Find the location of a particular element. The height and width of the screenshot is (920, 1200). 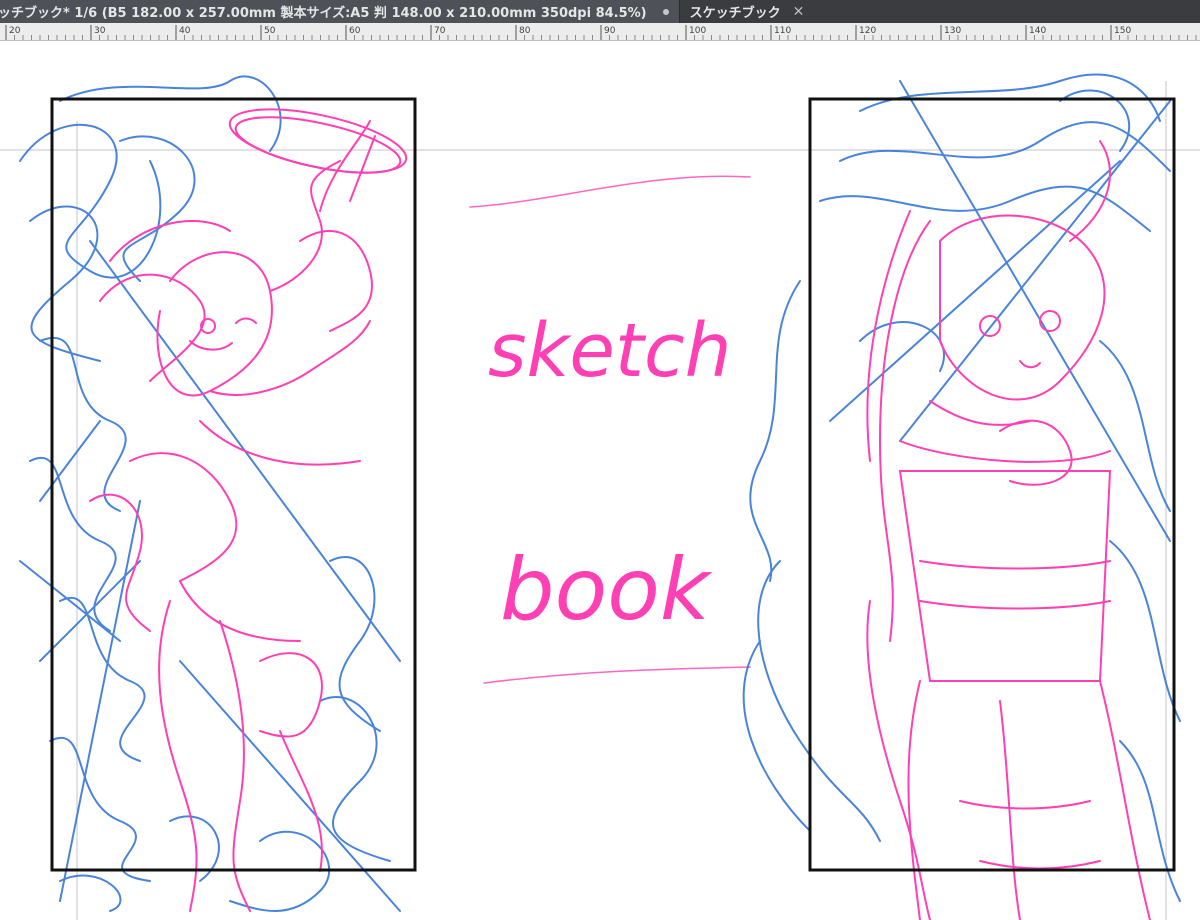

ruler-tick-label: 120 is located at coordinates (867, 31).